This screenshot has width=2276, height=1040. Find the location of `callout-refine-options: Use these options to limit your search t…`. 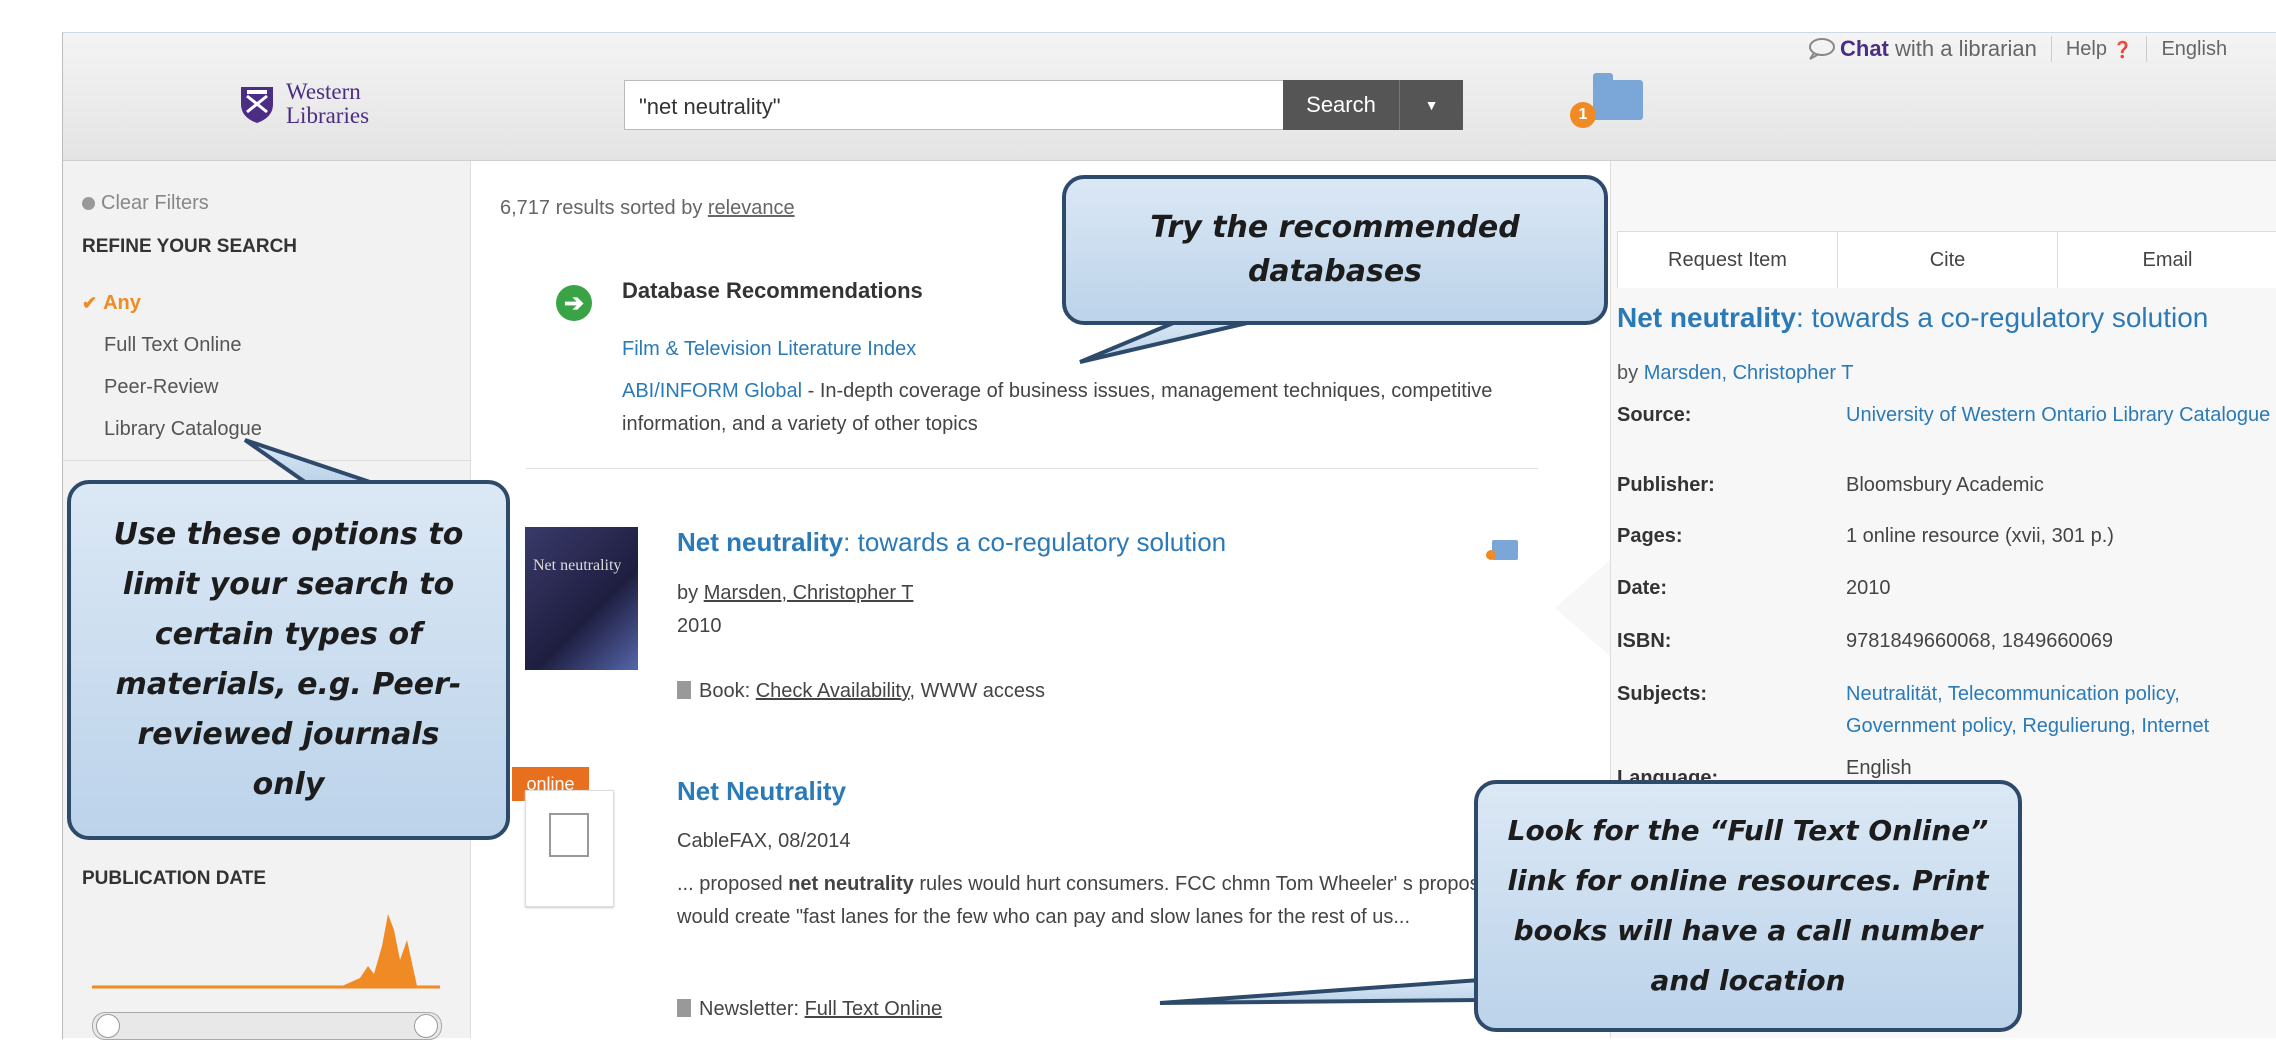

callout-refine-options: Use these options to limit your search t… is located at coordinates (288, 660).